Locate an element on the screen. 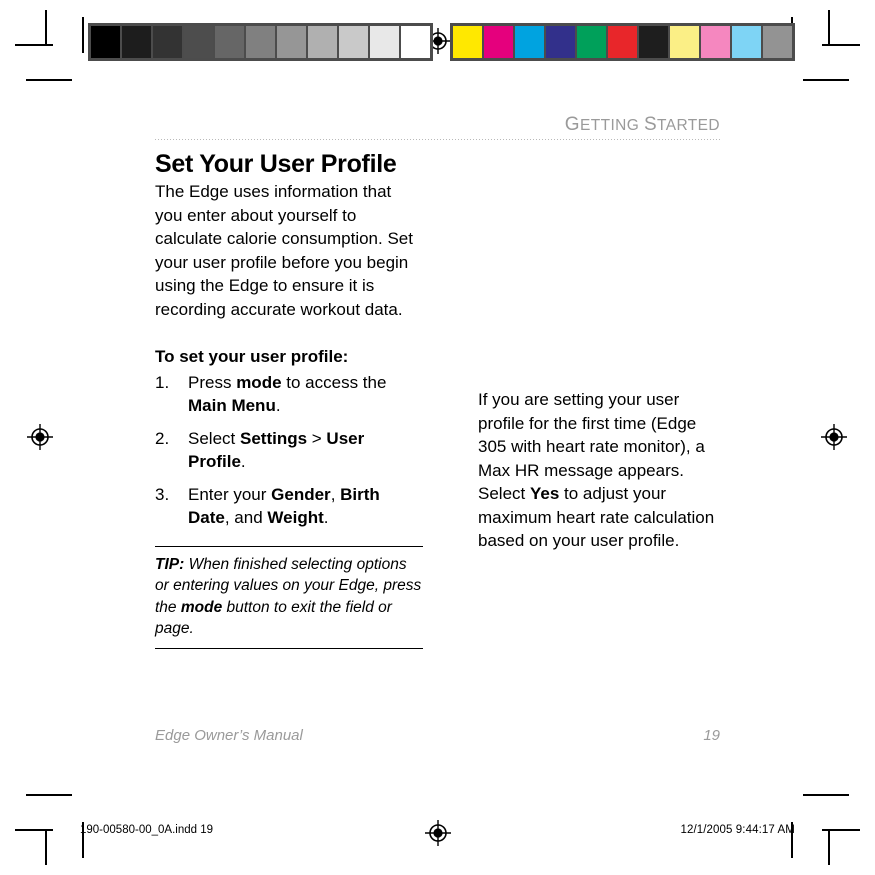 This screenshot has width=875, height=875. header-dotted-rule is located at coordinates (437, 139).